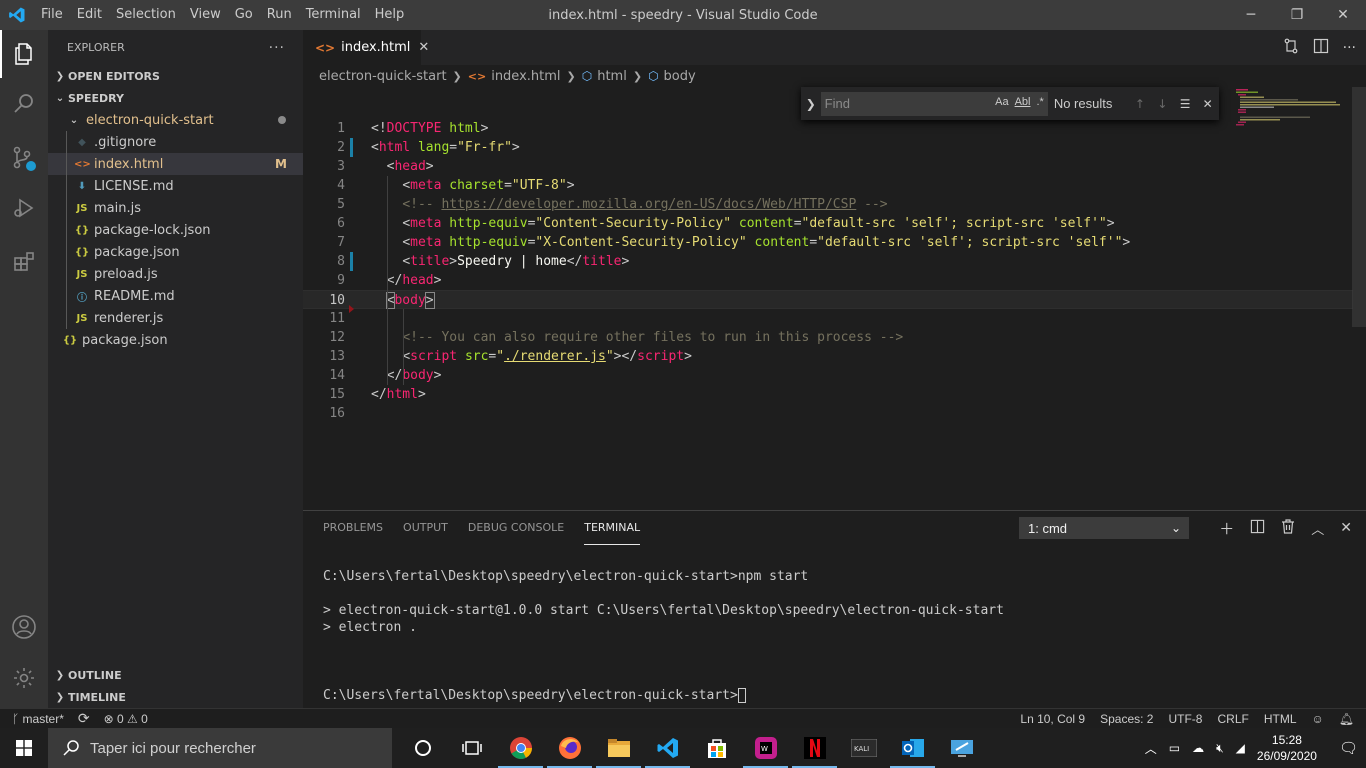 This screenshot has height=768, width=1366. What do you see at coordinates (333, 15) in the screenshot?
I see `menu-terminal: Terminal` at bounding box center [333, 15].